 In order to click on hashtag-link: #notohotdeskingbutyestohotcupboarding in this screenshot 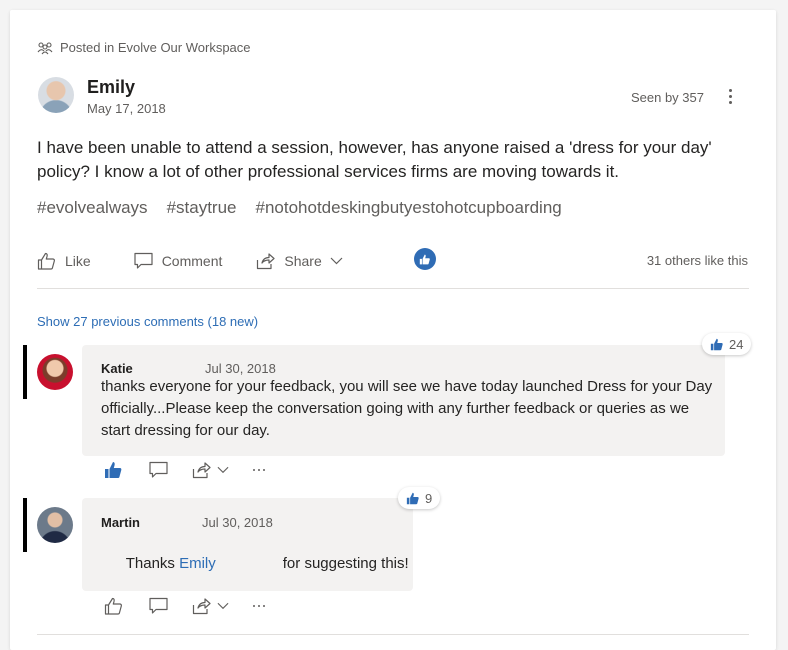, I will do `click(409, 208)`.